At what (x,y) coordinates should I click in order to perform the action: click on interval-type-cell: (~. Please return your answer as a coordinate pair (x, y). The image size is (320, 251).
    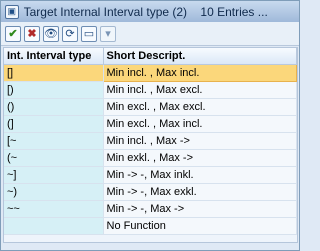
    Looking at the image, I should click on (54, 158).